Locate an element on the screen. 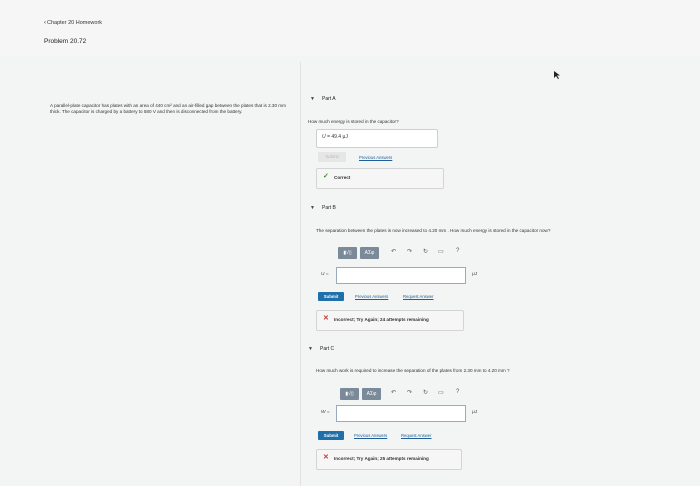 This screenshot has height=486, width=700. part-b-answer-input is located at coordinates (401, 275).